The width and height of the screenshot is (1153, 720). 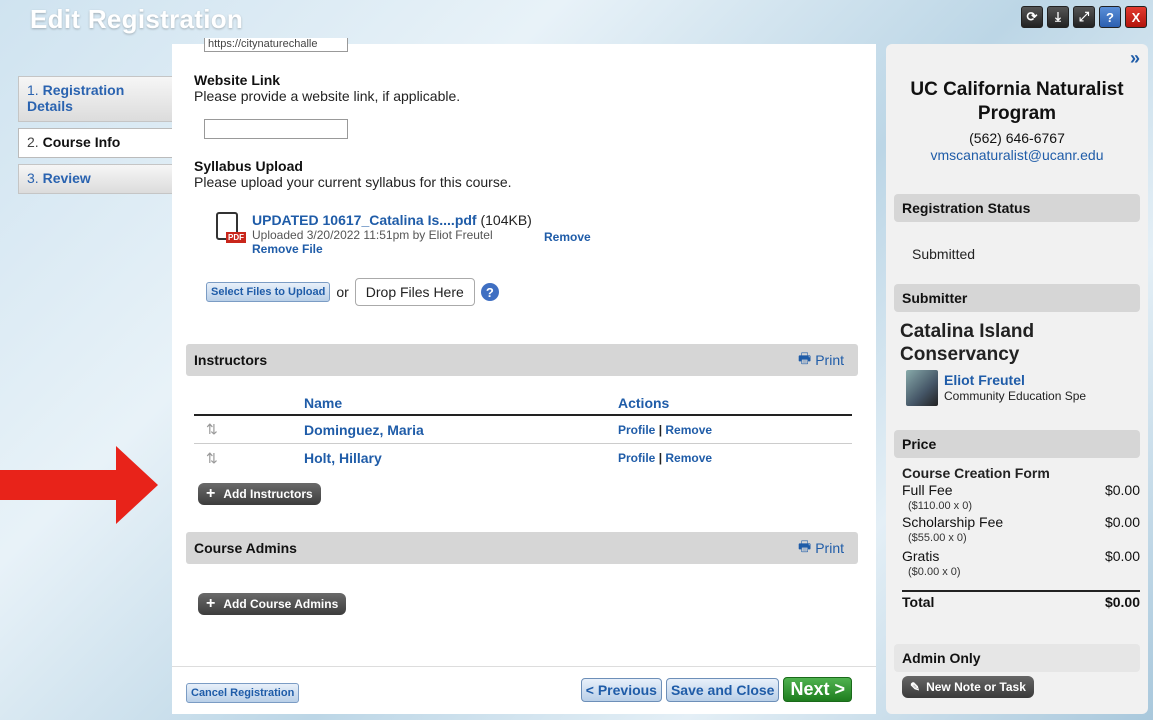 I want to click on table-row: ⇅ Dominguez, Maria Profile | Remove, so click(x=523, y=430).